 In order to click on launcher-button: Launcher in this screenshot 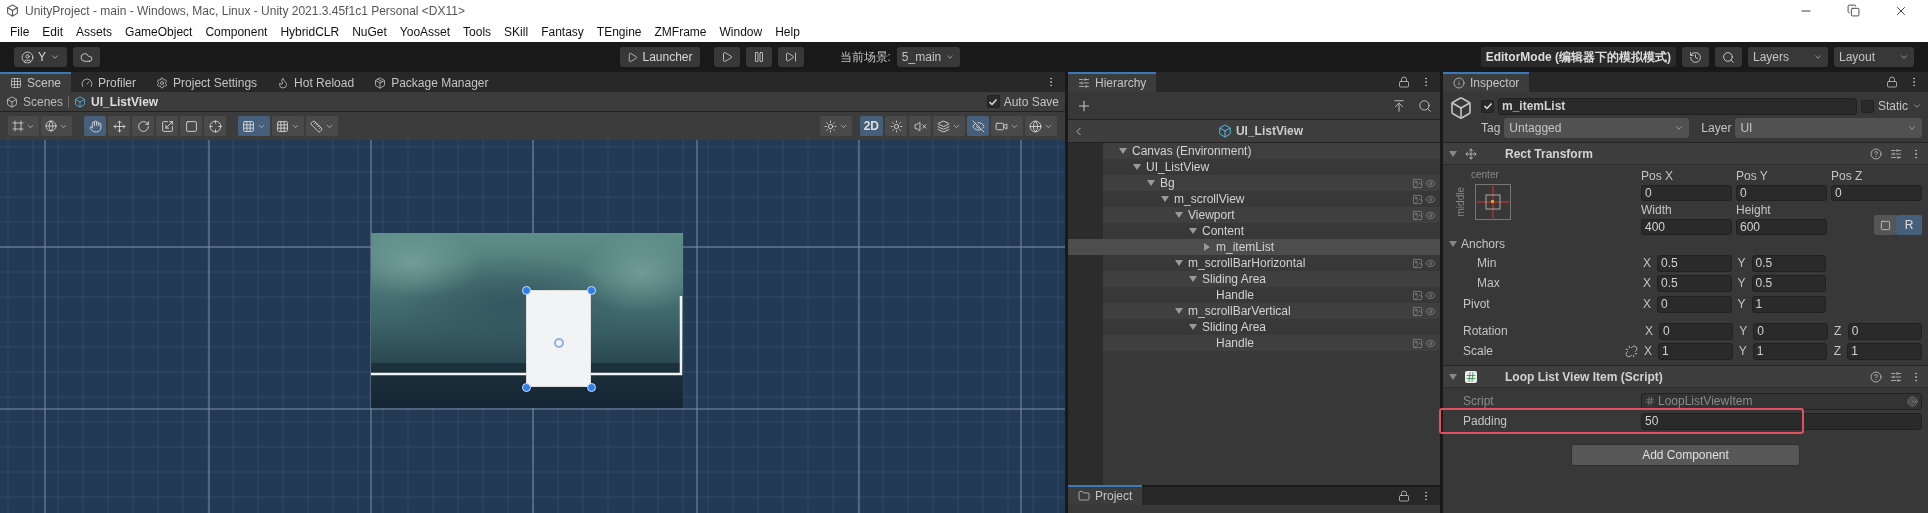, I will do `click(660, 57)`.